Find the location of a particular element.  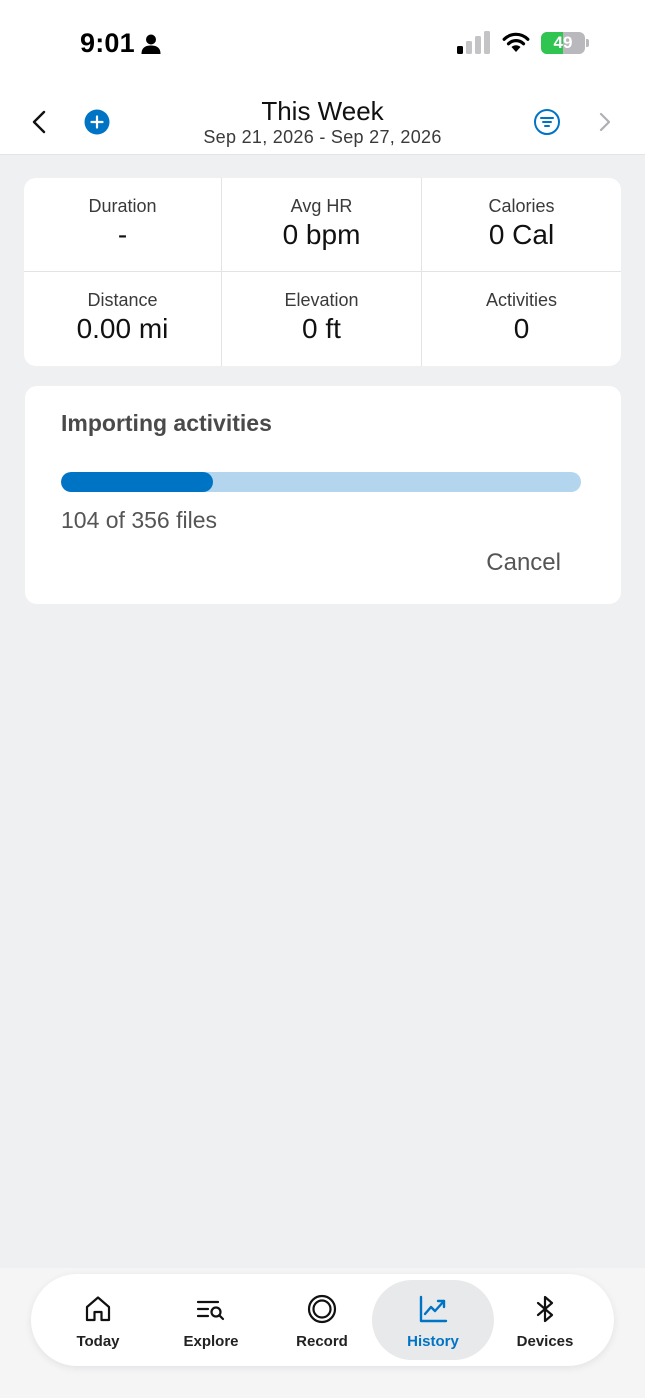

nav-item-record: Record is located at coordinates (322, 1320).